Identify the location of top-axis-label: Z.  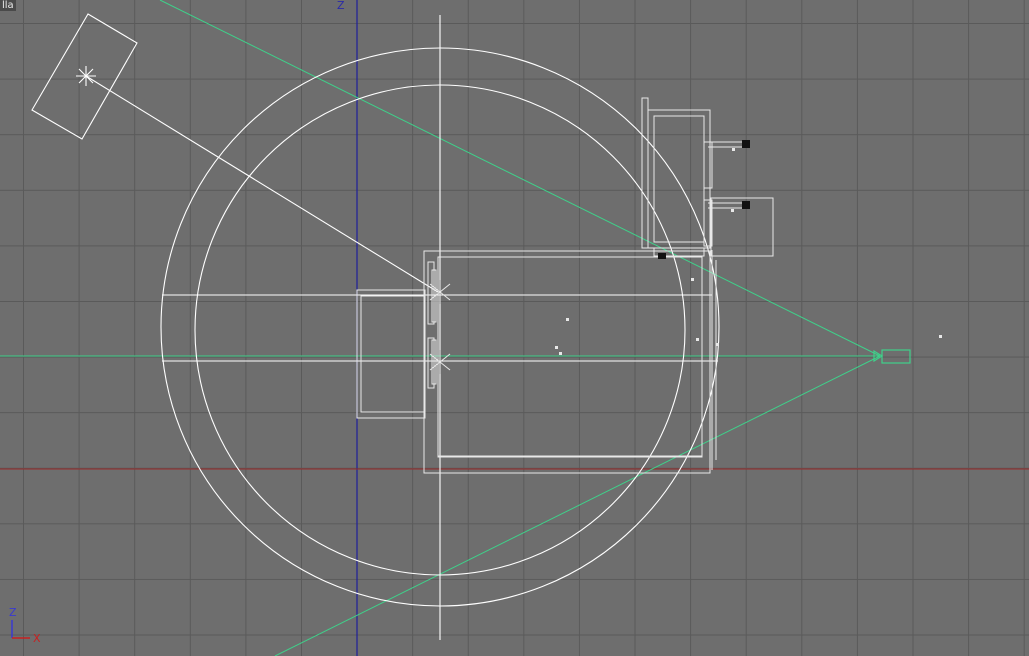
(341, 6).